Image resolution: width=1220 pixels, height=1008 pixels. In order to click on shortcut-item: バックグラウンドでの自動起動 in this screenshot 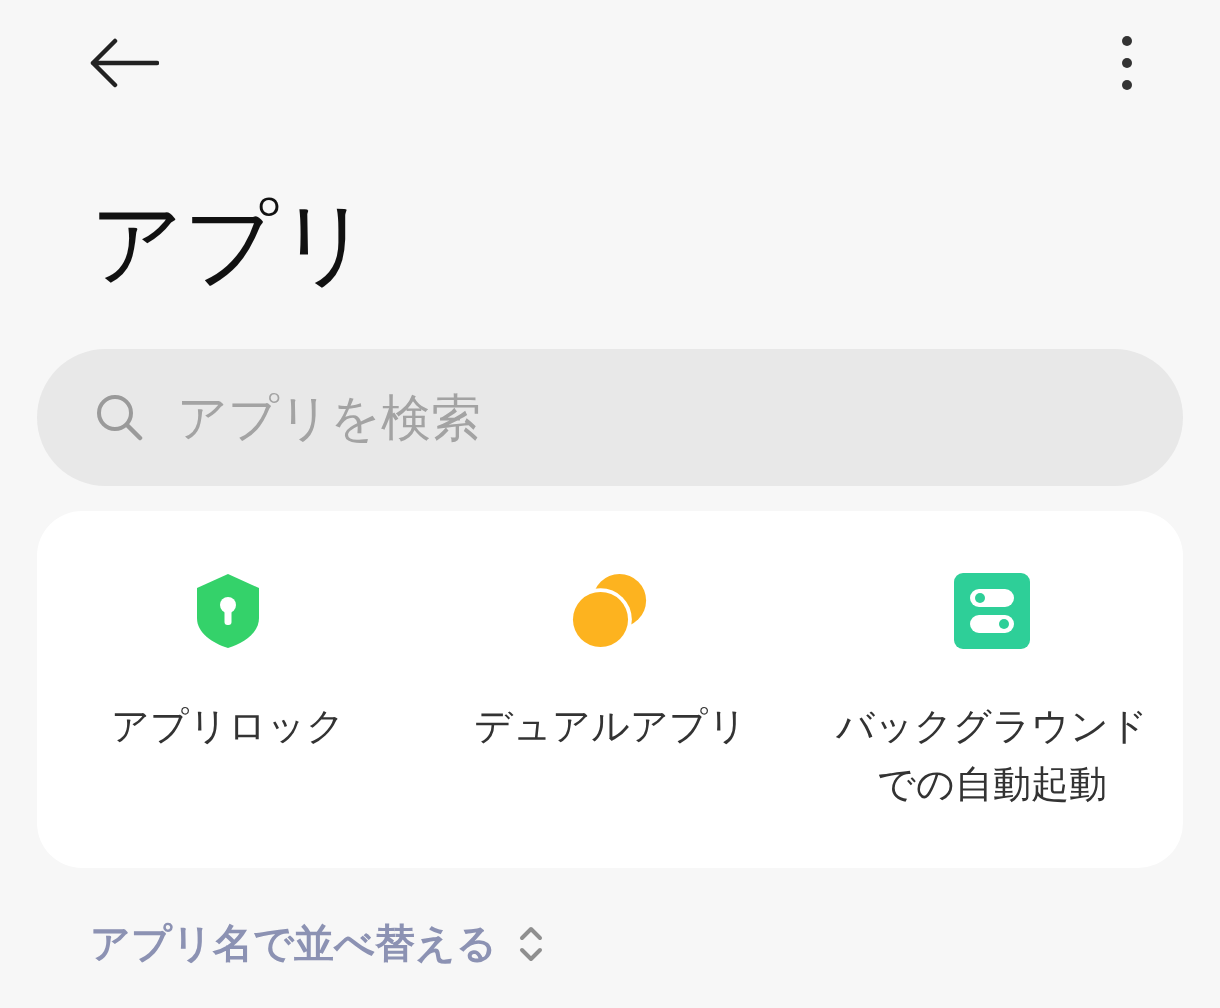, I will do `click(992, 720)`.